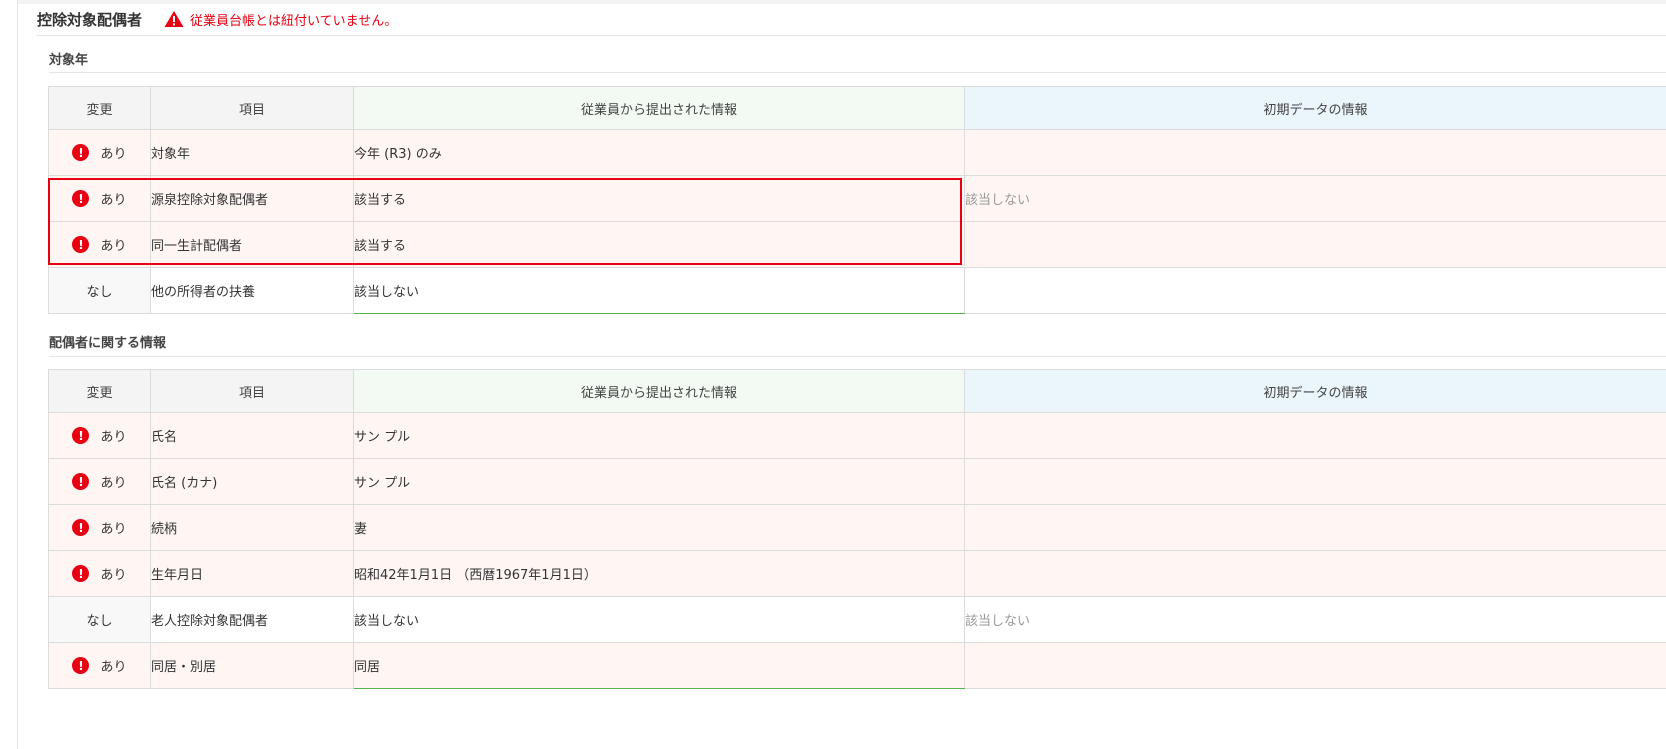  What do you see at coordinates (659, 152) in the screenshot?
I see `employee-value: 今年 (R3) のみ` at bounding box center [659, 152].